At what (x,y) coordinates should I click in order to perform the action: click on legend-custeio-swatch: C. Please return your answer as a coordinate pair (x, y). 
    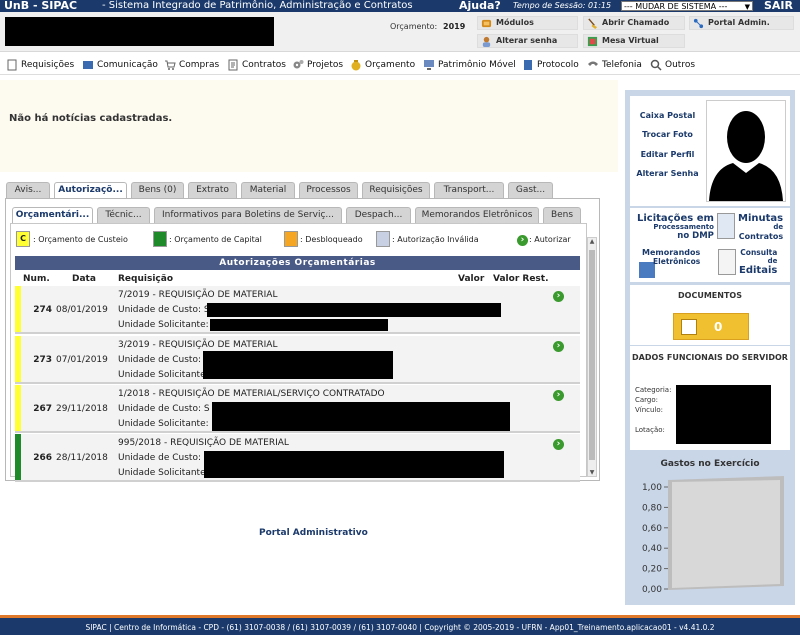
    Looking at the image, I should click on (23, 239).